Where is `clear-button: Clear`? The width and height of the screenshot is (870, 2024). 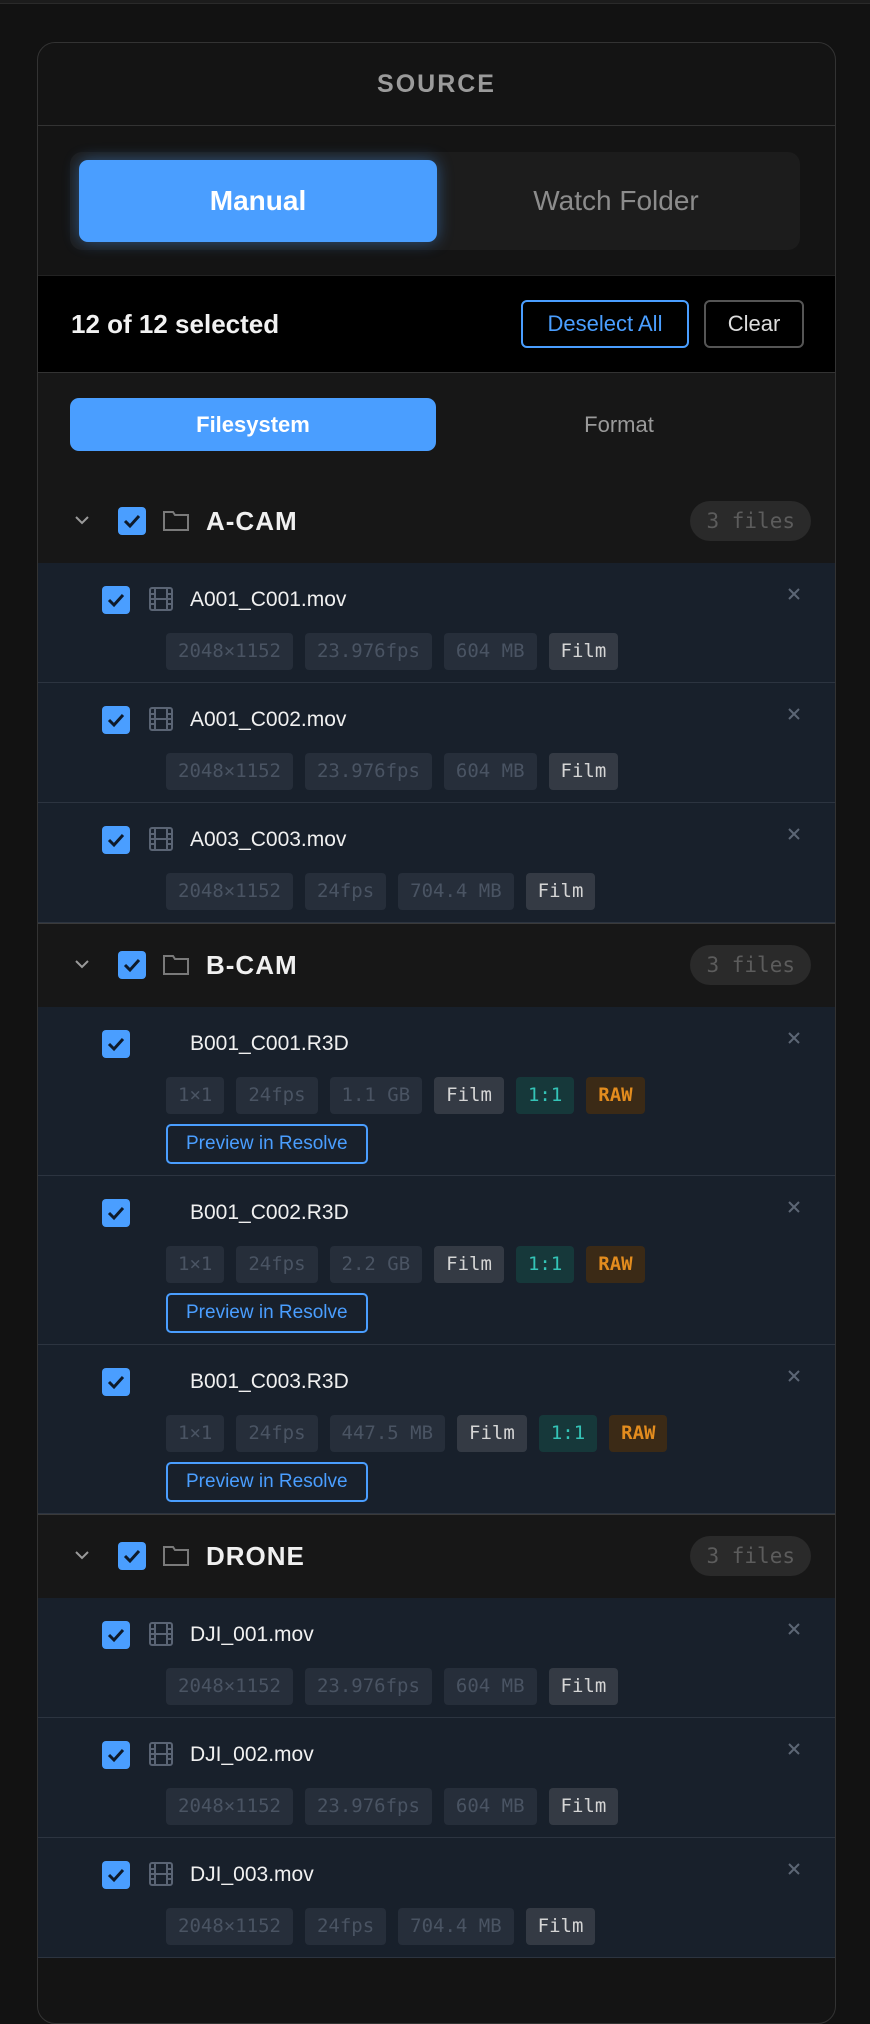 clear-button: Clear is located at coordinates (754, 324).